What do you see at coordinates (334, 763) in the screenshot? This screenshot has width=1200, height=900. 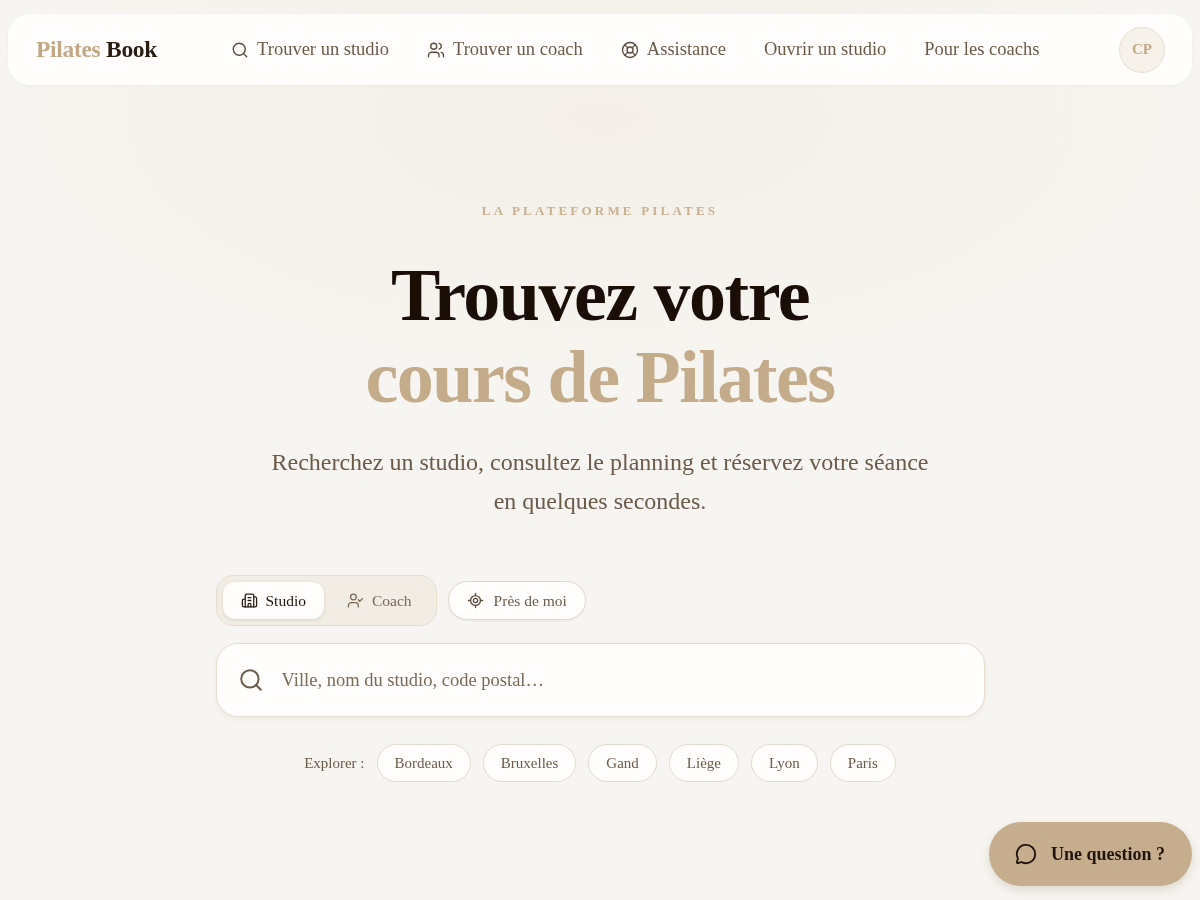 I see `explore-label: Explorer :` at bounding box center [334, 763].